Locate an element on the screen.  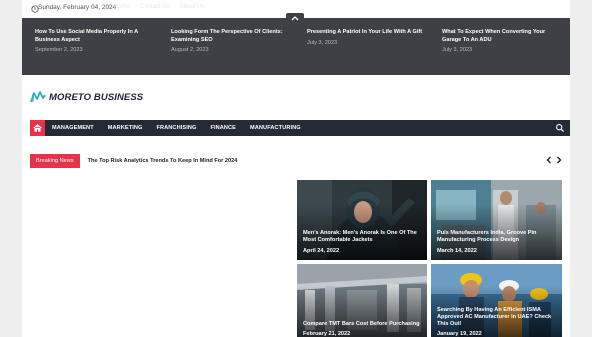
chevron-right-icon is located at coordinates (559, 160).